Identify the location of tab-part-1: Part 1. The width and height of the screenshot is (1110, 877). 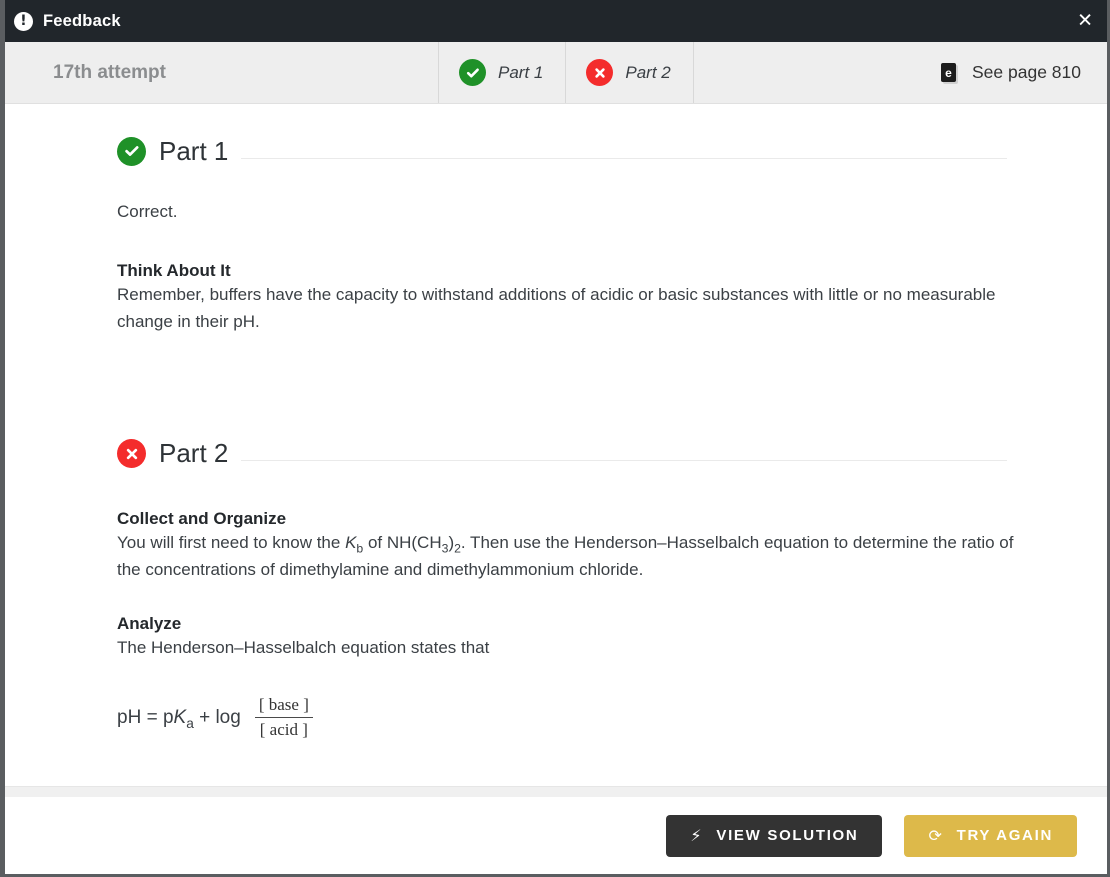
(501, 72).